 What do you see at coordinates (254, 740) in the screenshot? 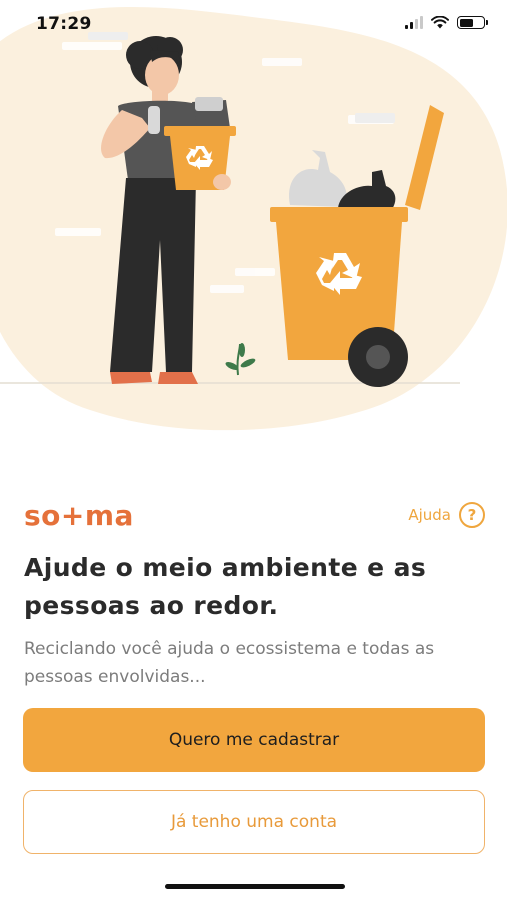
I see `register-button: Quero me cadastrar` at bounding box center [254, 740].